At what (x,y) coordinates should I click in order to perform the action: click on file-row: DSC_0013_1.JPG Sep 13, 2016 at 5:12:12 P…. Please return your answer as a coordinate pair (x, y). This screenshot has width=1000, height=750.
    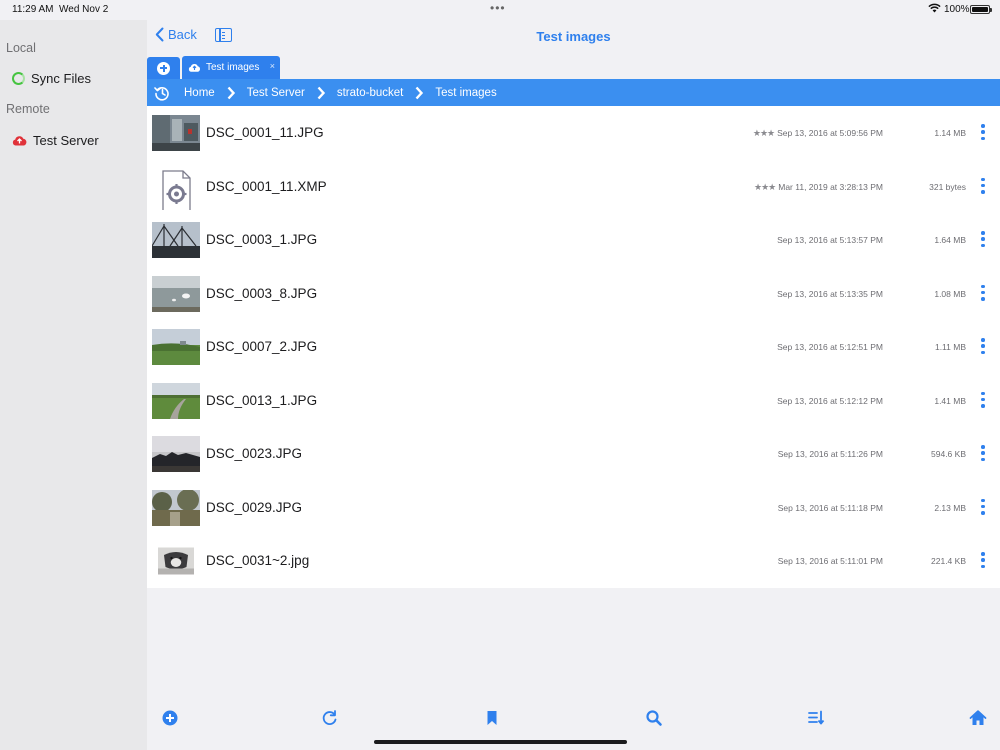
    Looking at the image, I should click on (573, 401).